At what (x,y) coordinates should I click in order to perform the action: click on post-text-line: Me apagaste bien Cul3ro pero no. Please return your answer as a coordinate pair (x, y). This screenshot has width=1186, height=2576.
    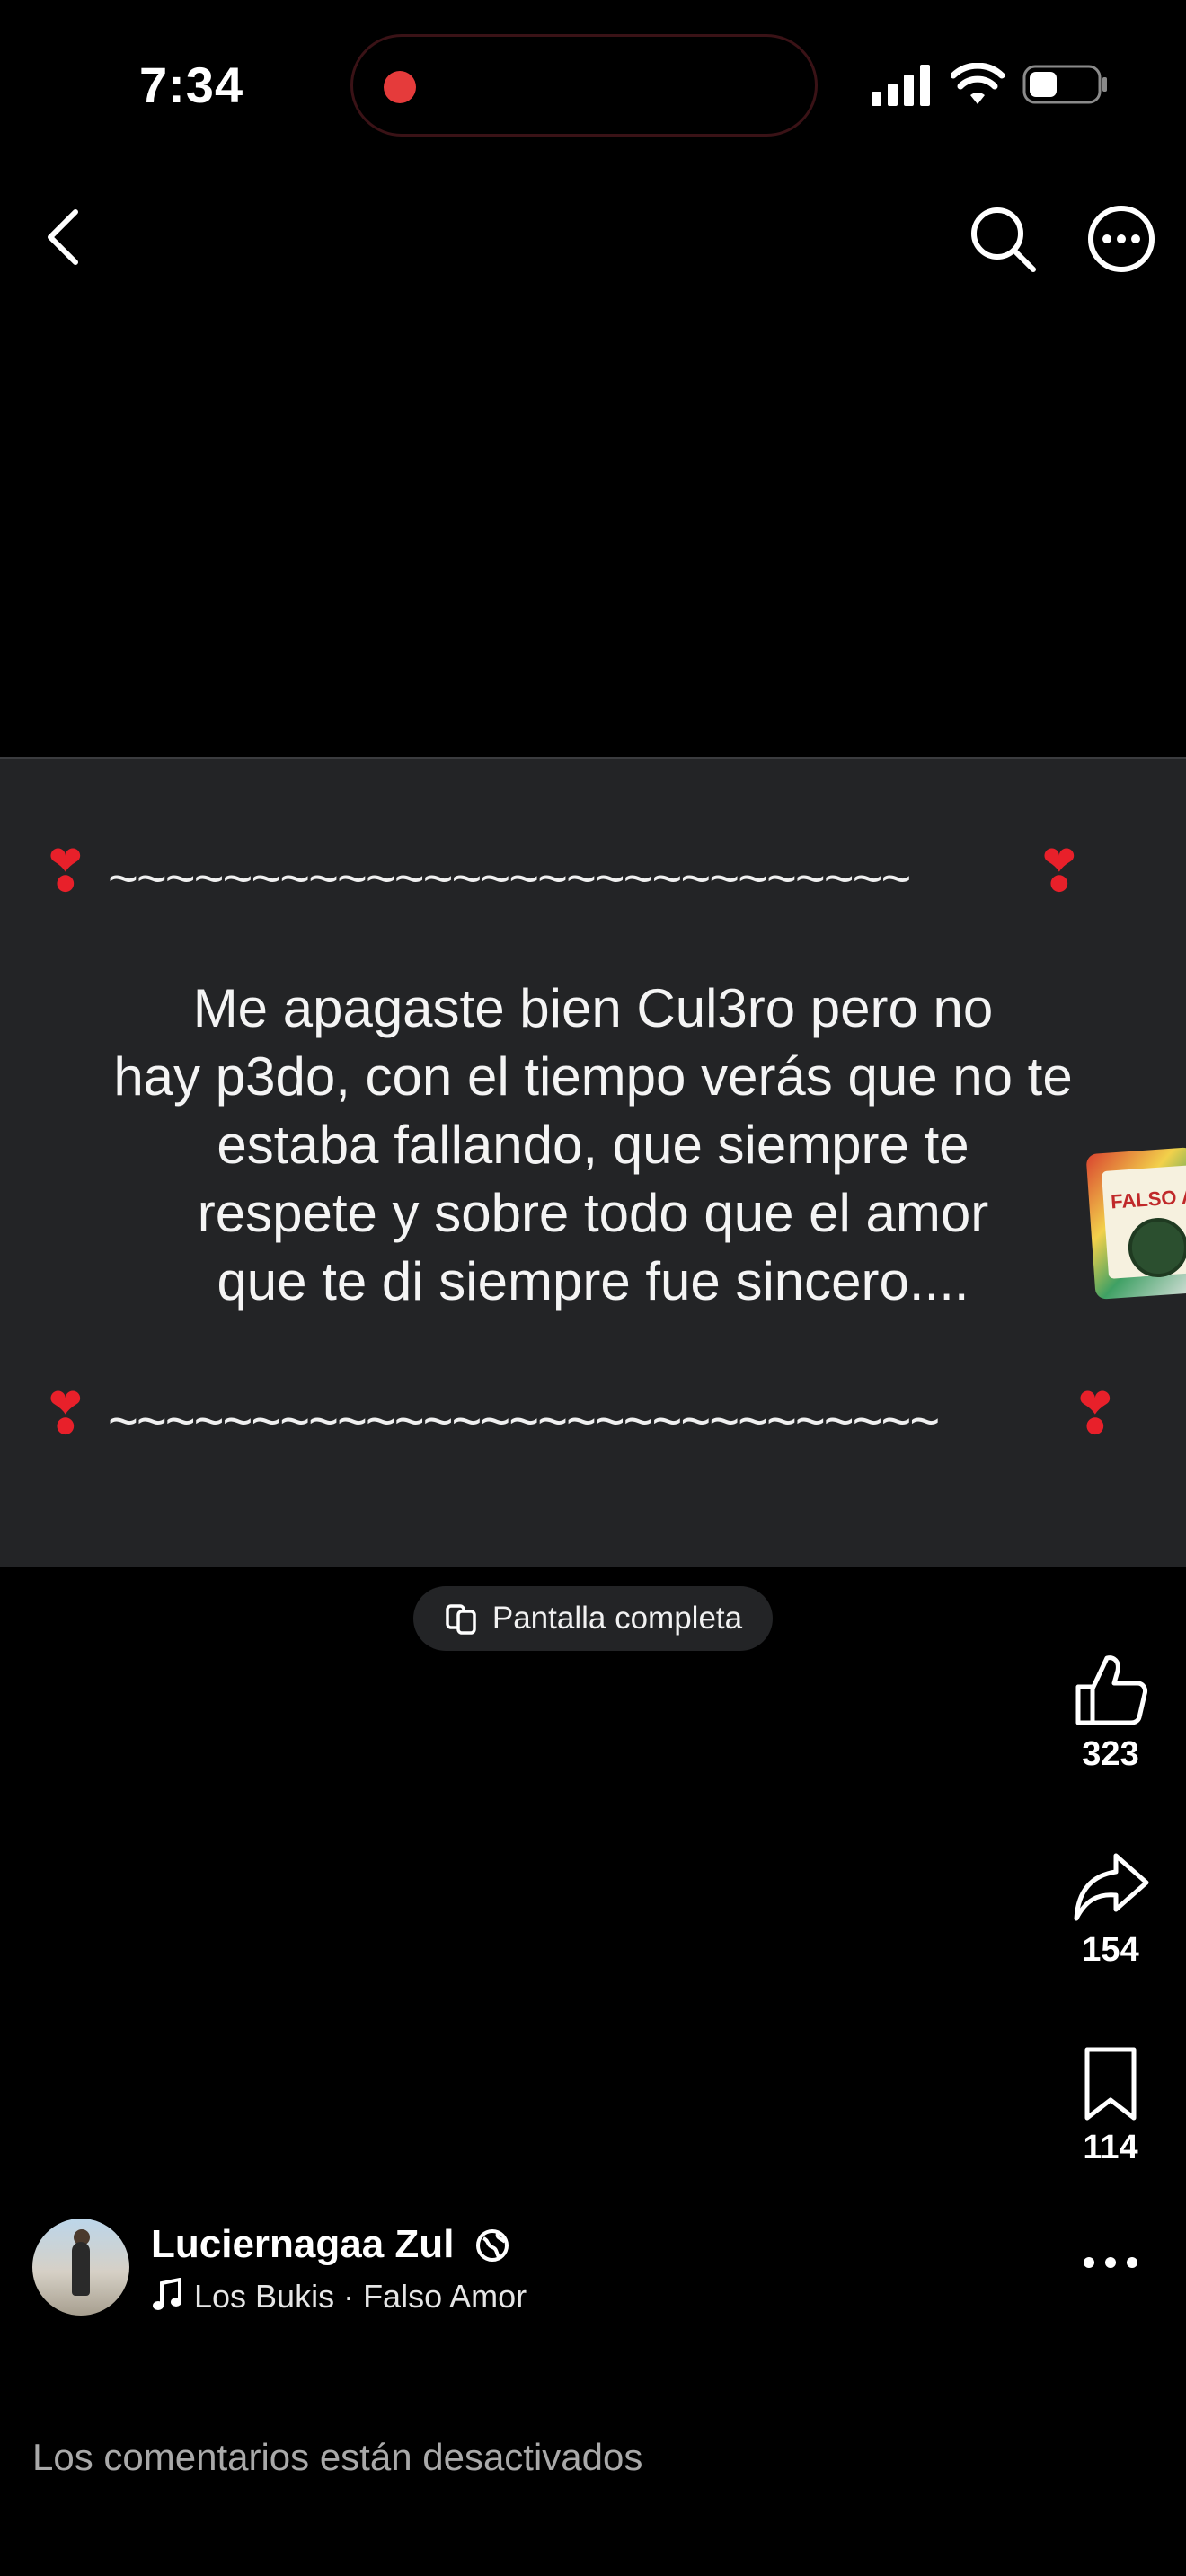
    Looking at the image, I should click on (593, 1008).